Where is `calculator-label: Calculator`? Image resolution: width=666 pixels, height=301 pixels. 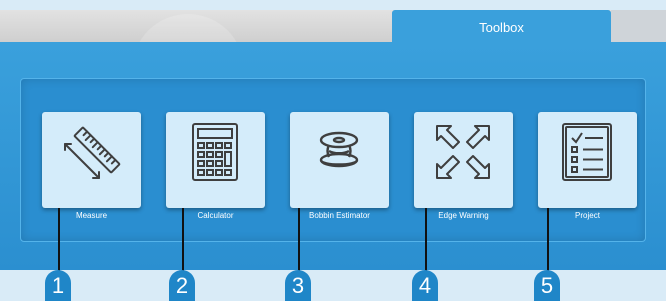
calculator-label: Calculator is located at coordinates (215, 215).